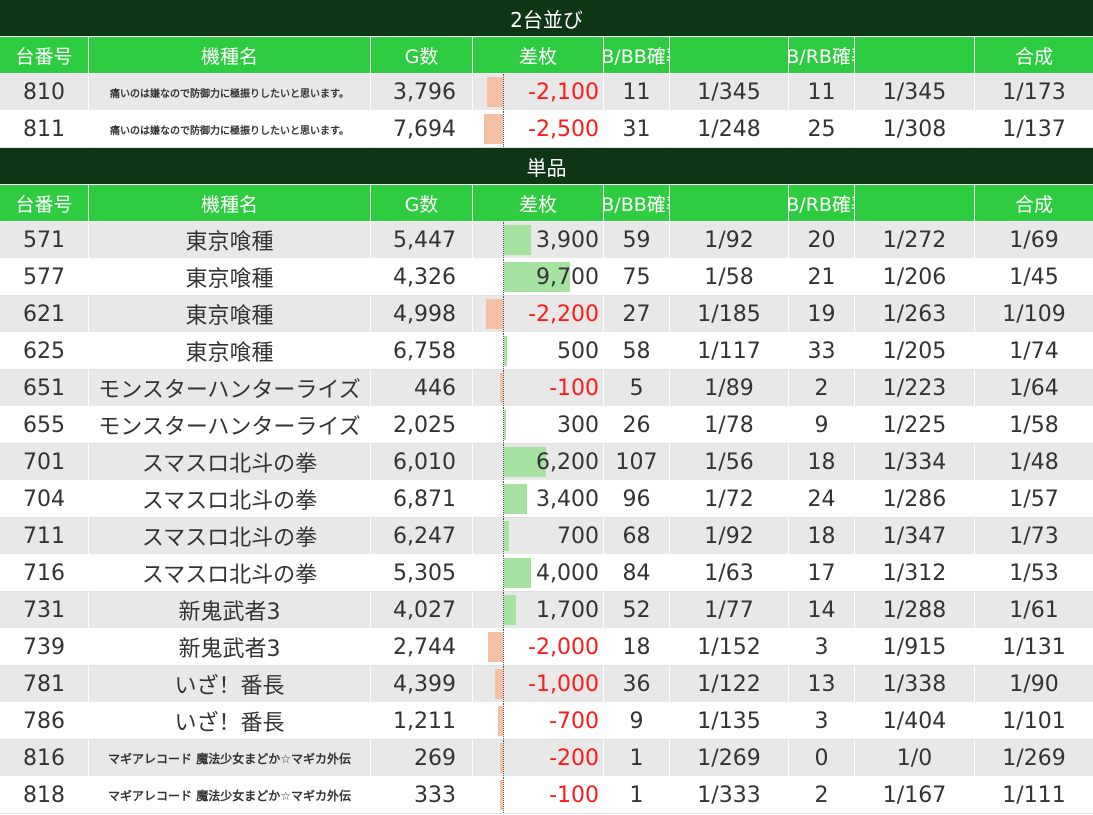 The width and height of the screenshot is (1093, 815). Describe the element at coordinates (1034, 721) in the screenshot. I see `col-total: 1/101` at that location.